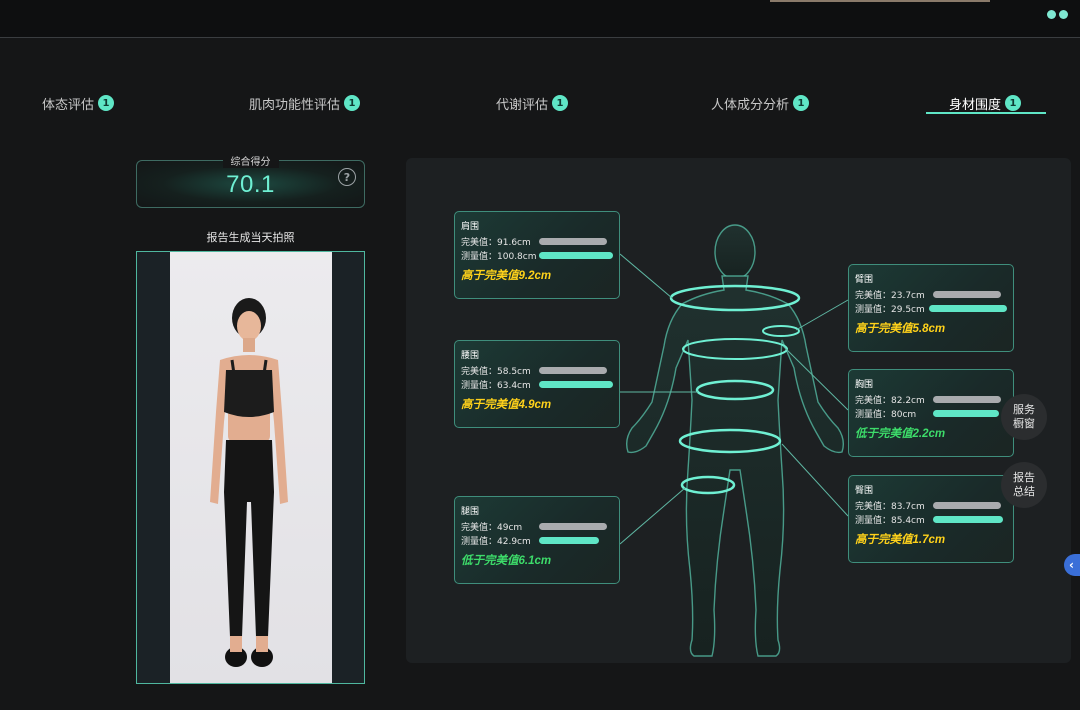  Describe the element at coordinates (496, 371) in the screenshot. I see `ideal-label: 完美值：58.5cm` at that location.